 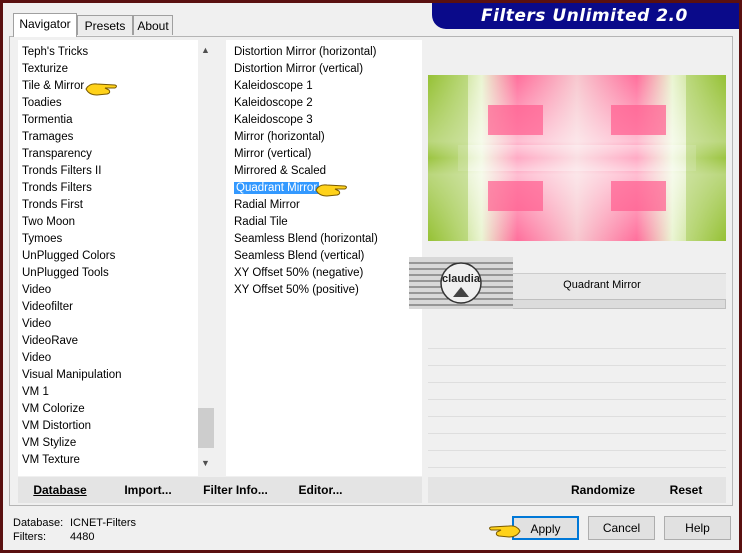 What do you see at coordinates (205, 50) in the screenshot?
I see `scroll-up-icon: ▲` at bounding box center [205, 50].